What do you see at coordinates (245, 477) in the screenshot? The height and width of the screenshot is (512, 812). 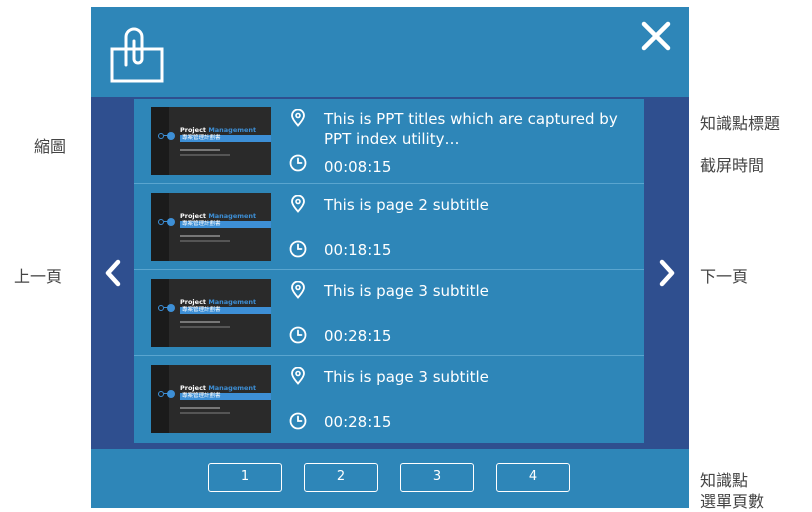 I see `page-button-1: 1` at bounding box center [245, 477].